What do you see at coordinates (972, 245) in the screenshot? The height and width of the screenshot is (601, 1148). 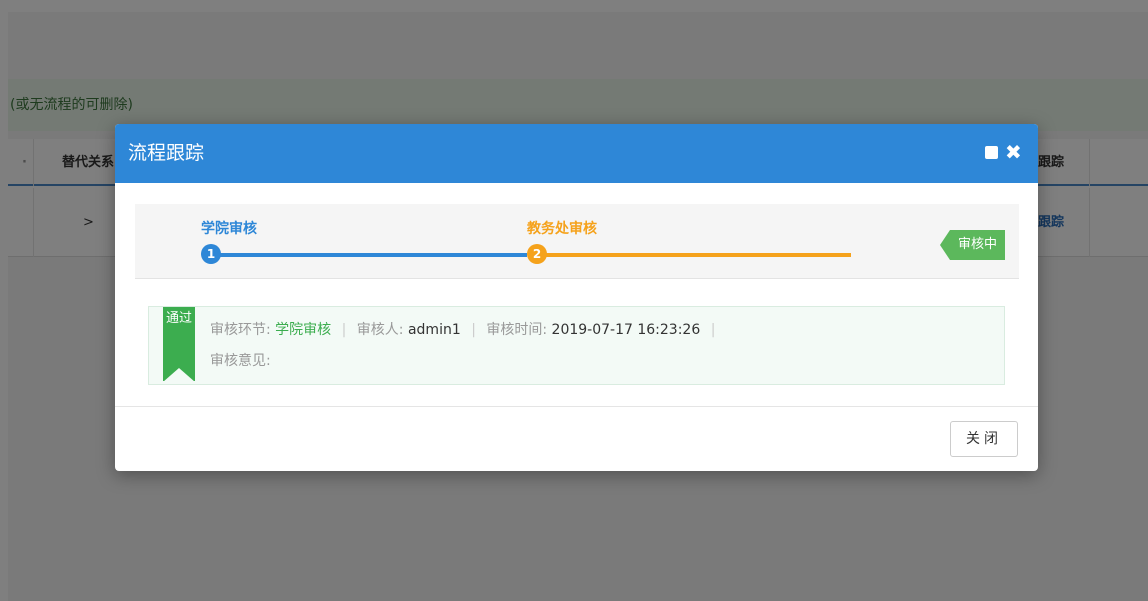 I see `status-badge: 审核中` at bounding box center [972, 245].